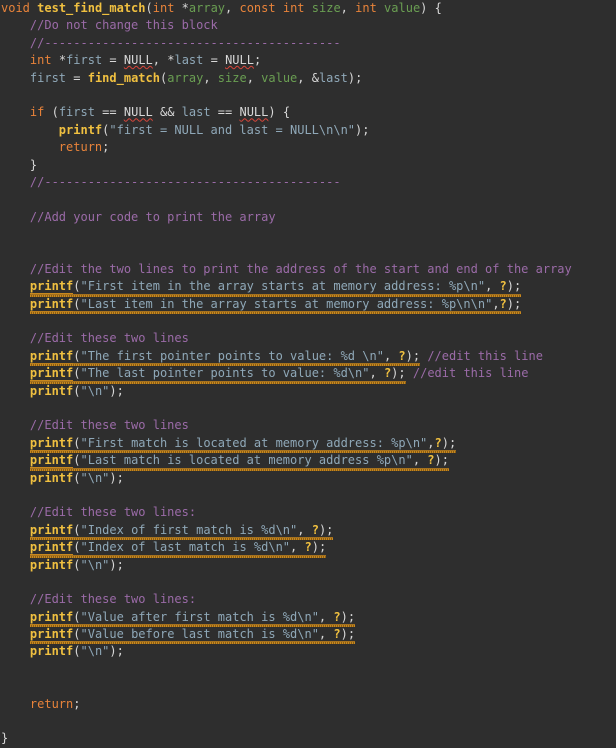 Image resolution: width=616 pixels, height=748 pixels. What do you see at coordinates (239, 60) in the screenshot?
I see `decl-null-2: NULL` at bounding box center [239, 60].